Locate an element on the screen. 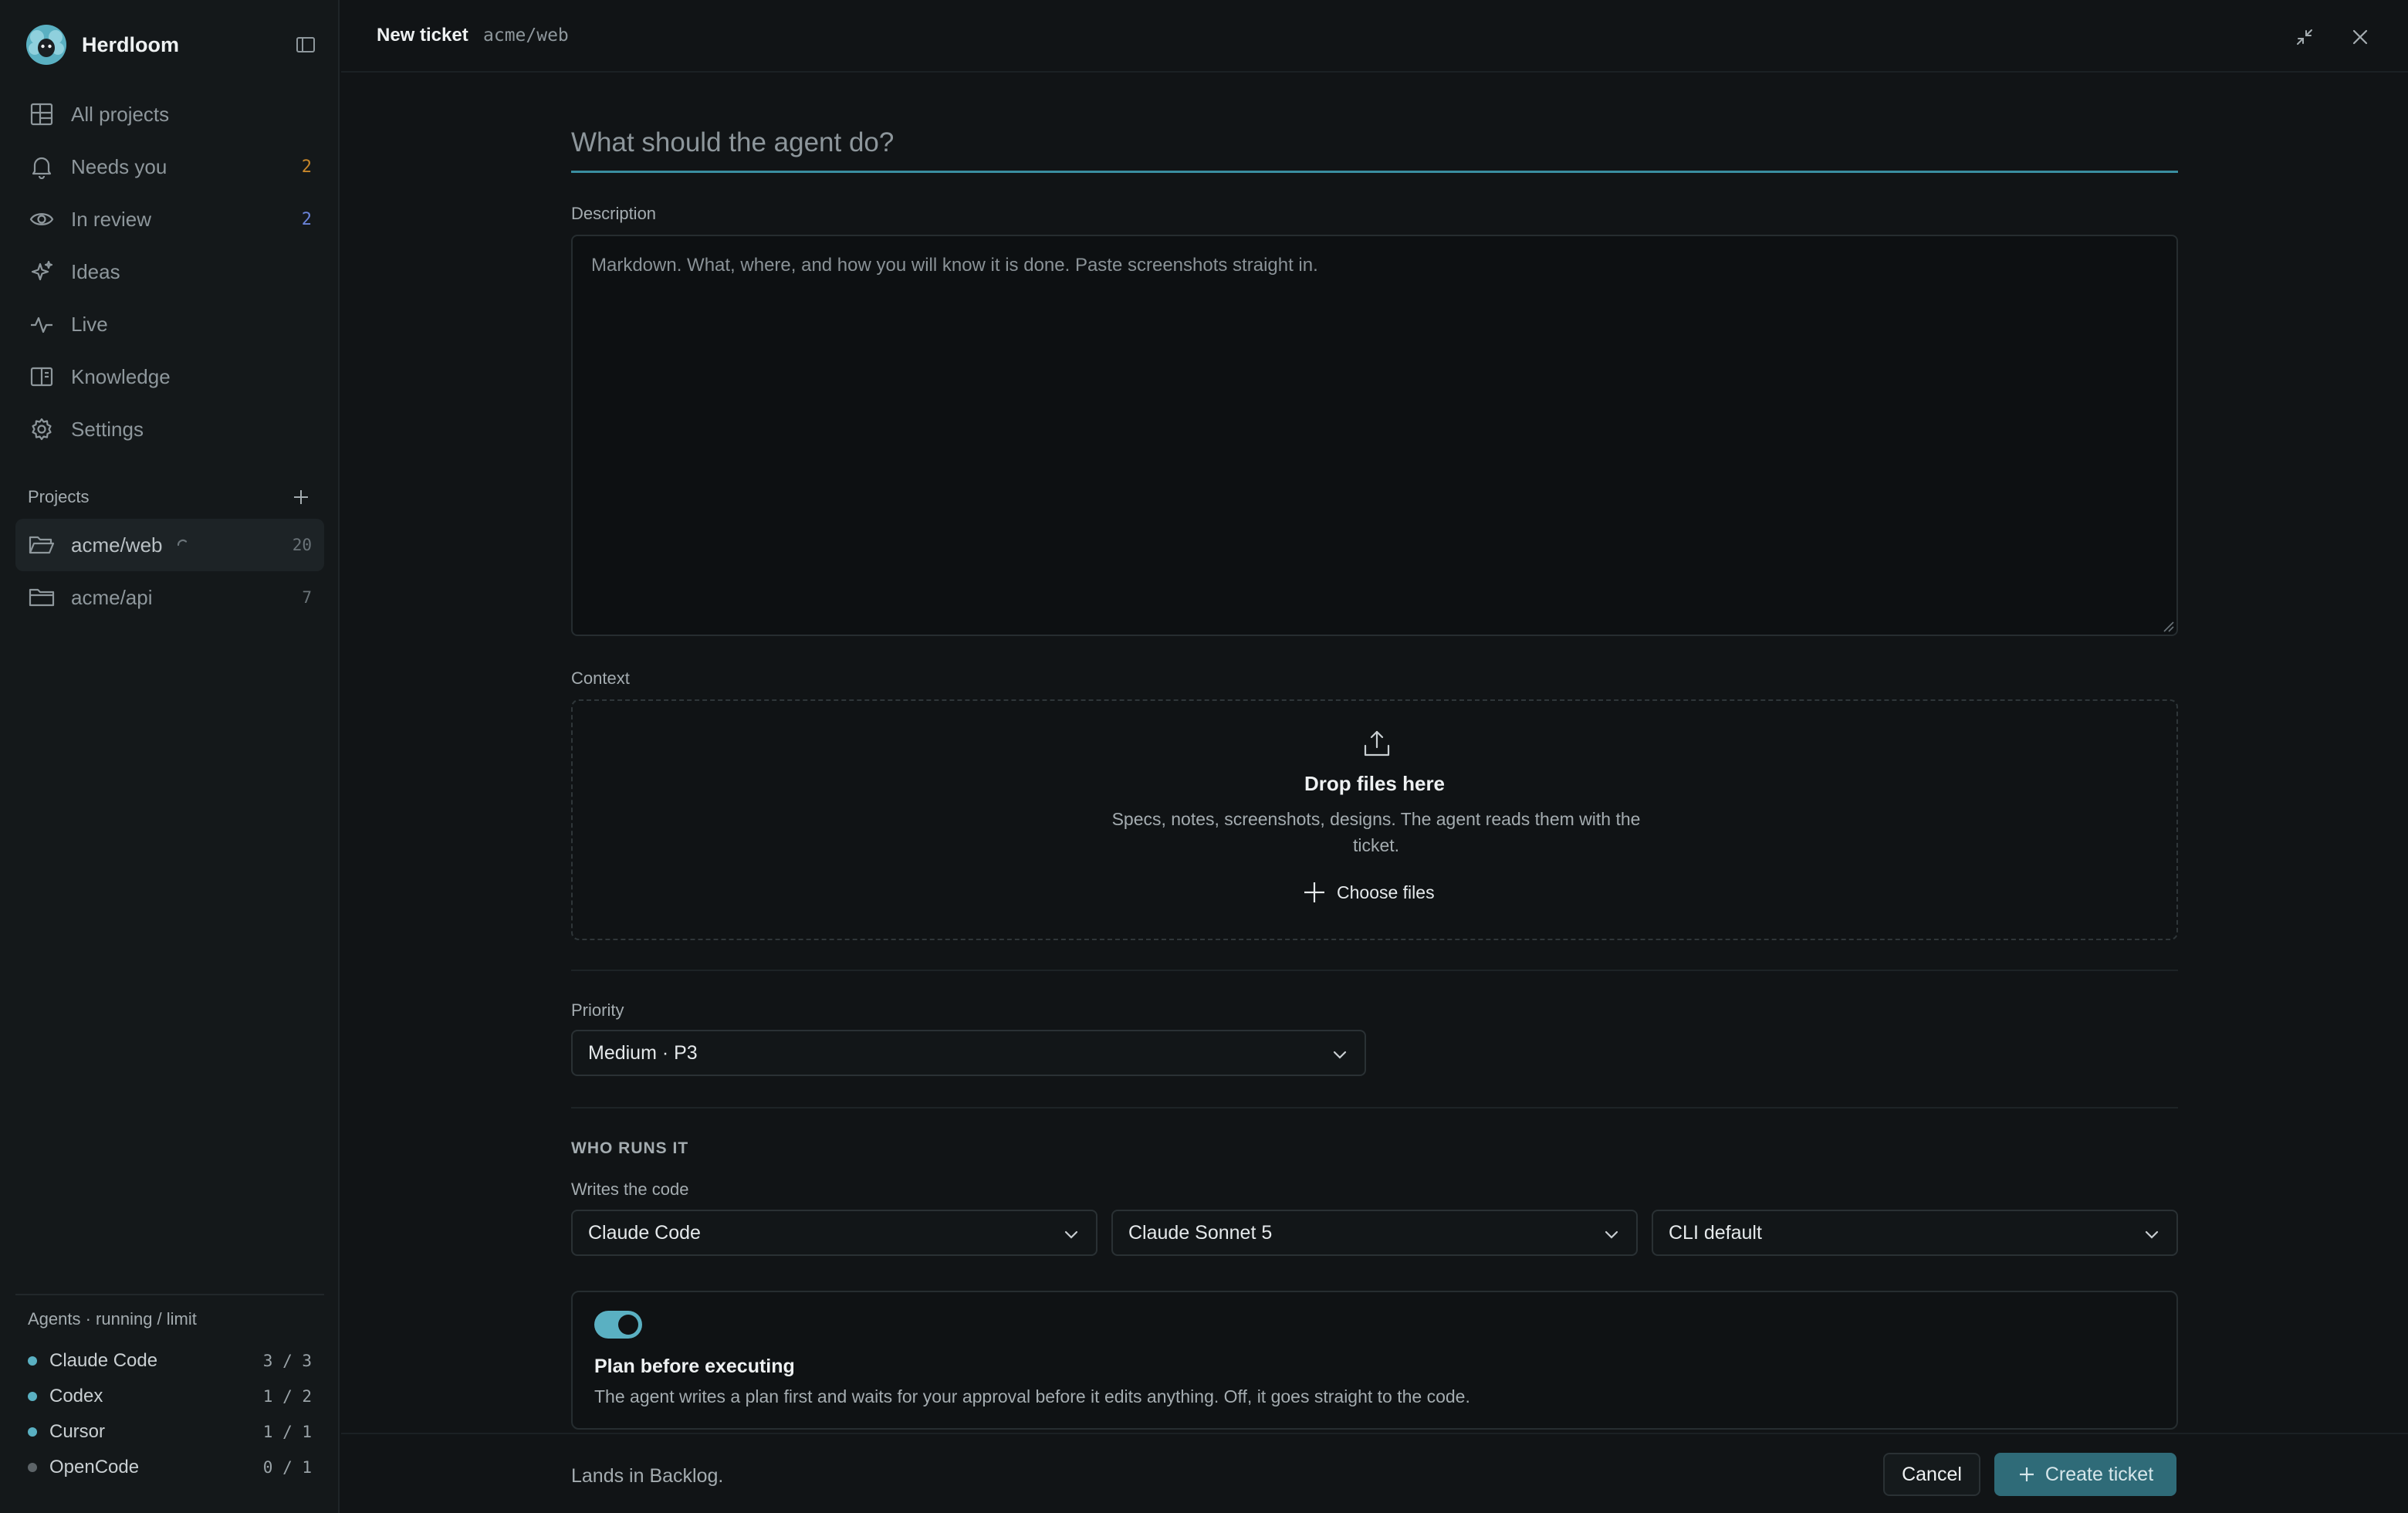  upload-icon is located at coordinates (1377, 743).